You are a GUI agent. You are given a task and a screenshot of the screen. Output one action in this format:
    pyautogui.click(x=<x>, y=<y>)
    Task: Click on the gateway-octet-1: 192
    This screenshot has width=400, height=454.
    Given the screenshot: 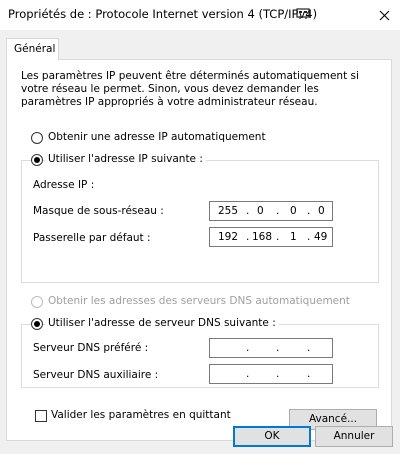 What is the action you would take?
    pyautogui.click(x=228, y=237)
    